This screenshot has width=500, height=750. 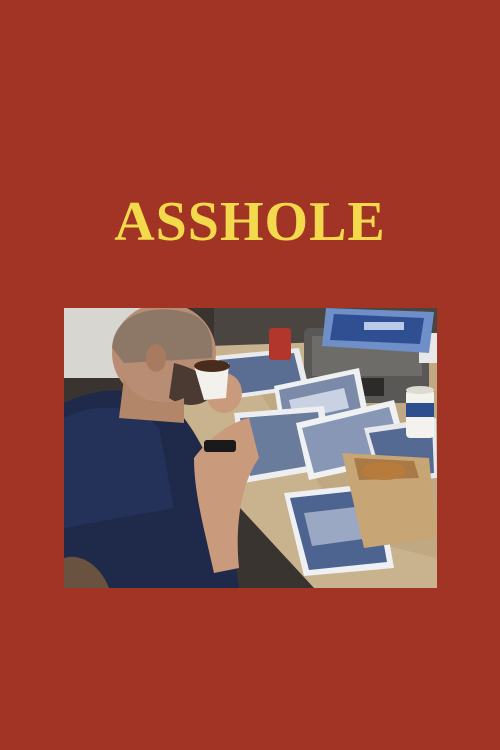 What do you see at coordinates (250, 222) in the screenshot?
I see `poster-title: ASSHOLE` at bounding box center [250, 222].